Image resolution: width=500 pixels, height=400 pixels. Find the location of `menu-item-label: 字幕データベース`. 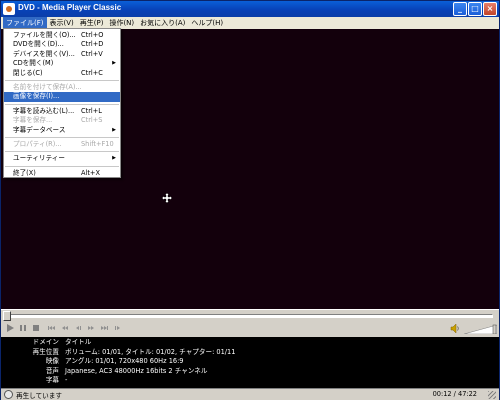

menu-item-label: 字幕データベース is located at coordinates (39, 129).